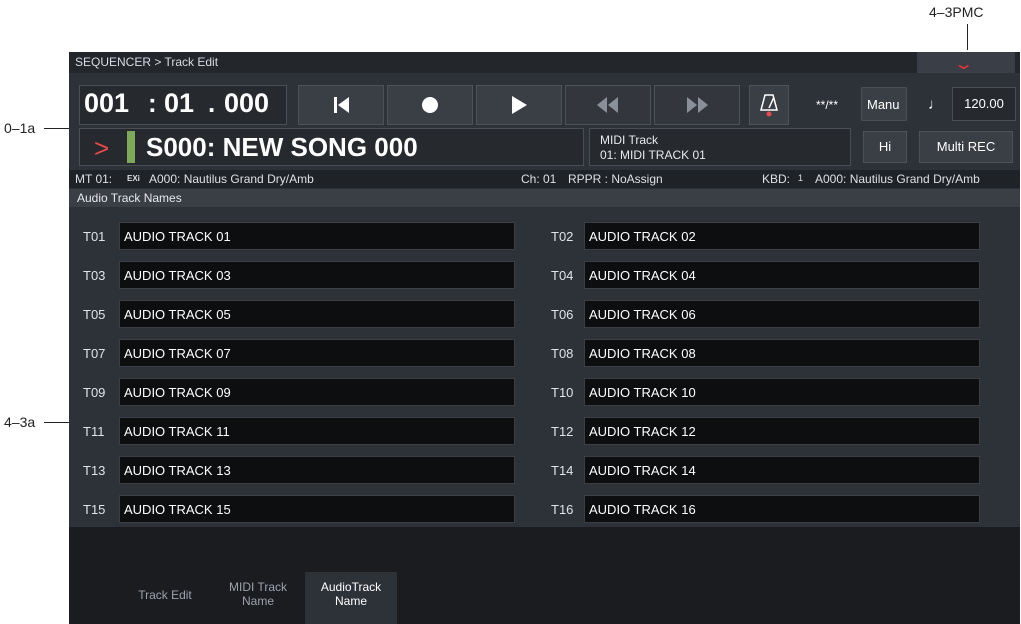 Image resolution: width=1021 pixels, height=624 pixels. Describe the element at coordinates (562, 236) in the screenshot. I see `track-id-label: T02` at that location.